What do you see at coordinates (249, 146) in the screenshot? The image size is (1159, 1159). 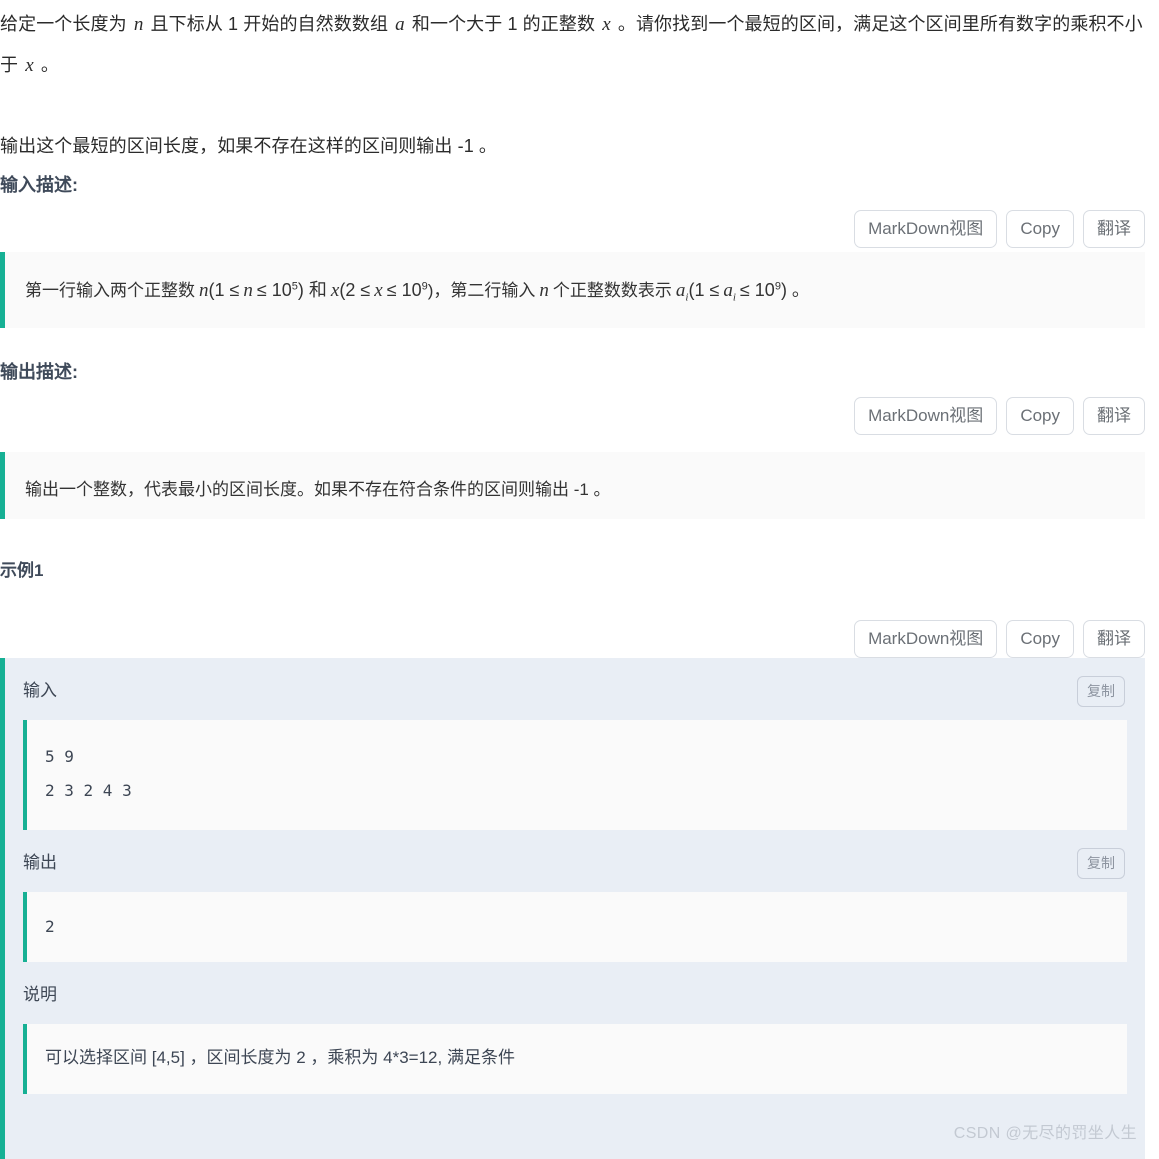 I see `statement-paragraph-2: 输出这个最短的区间长度，如果不存在这样的区间则输出 -1 。` at bounding box center [249, 146].